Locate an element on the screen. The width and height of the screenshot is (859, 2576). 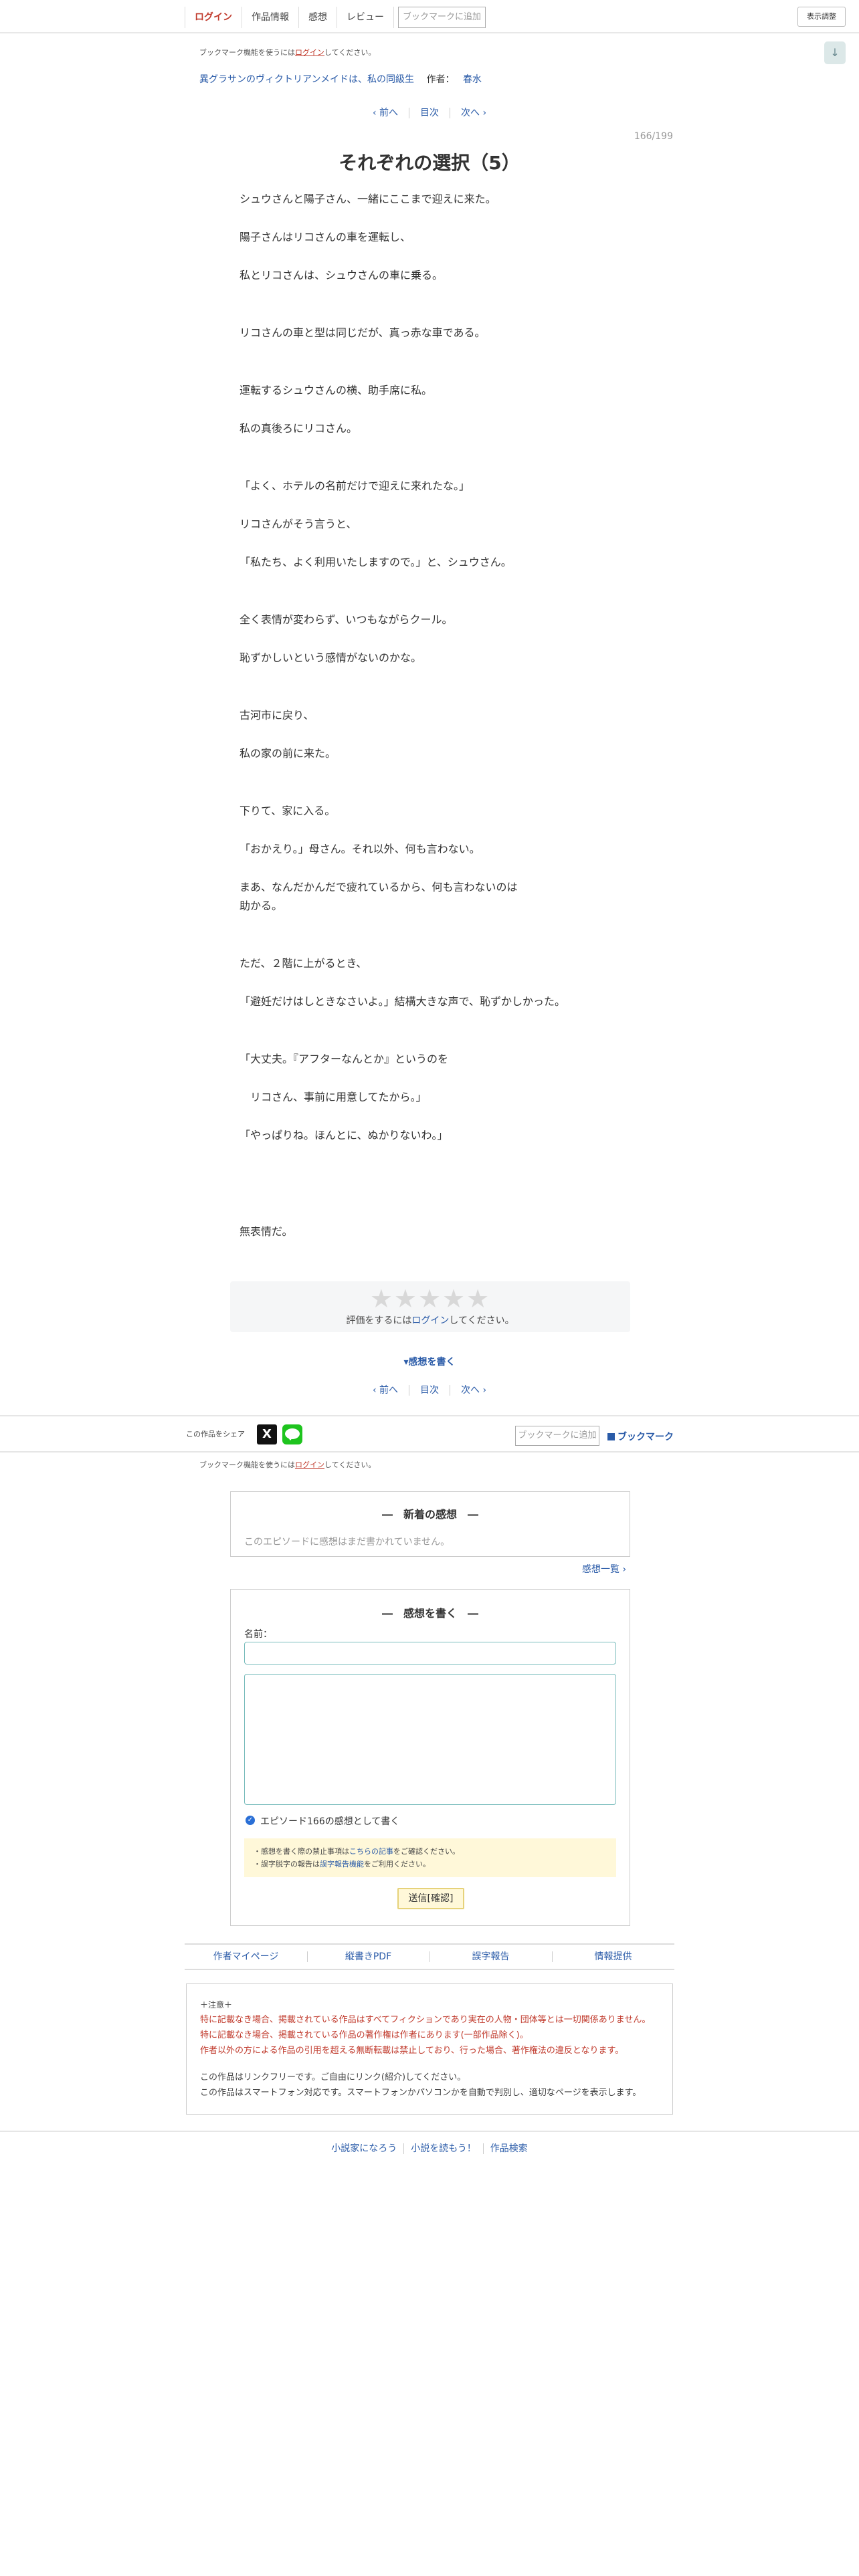
episode-title: それぞれの選択（5） is located at coordinates (429, 163).